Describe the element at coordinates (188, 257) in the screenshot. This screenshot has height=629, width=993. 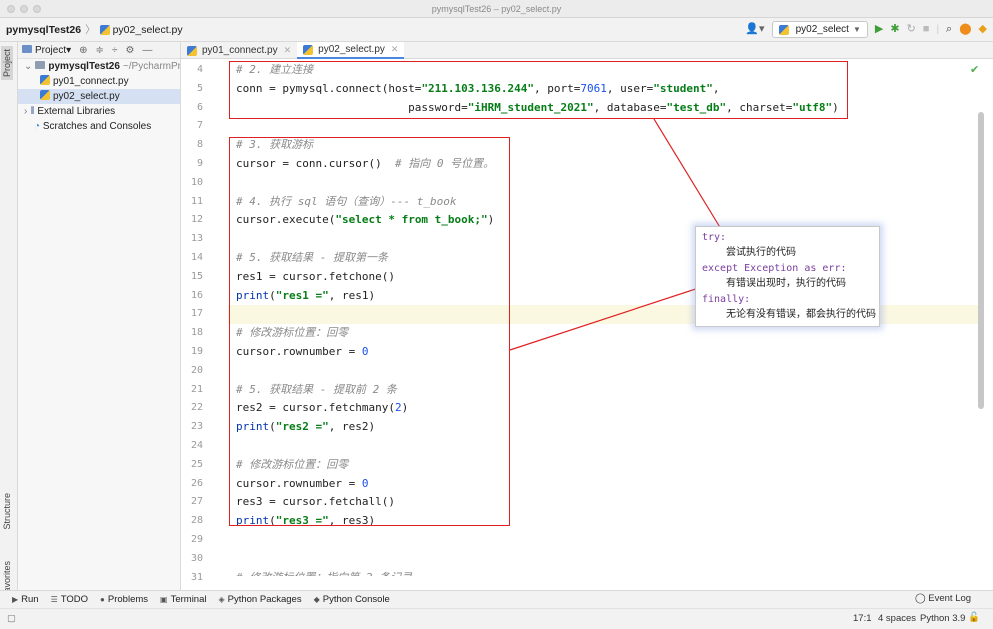
I see `line-number: 14` at that location.